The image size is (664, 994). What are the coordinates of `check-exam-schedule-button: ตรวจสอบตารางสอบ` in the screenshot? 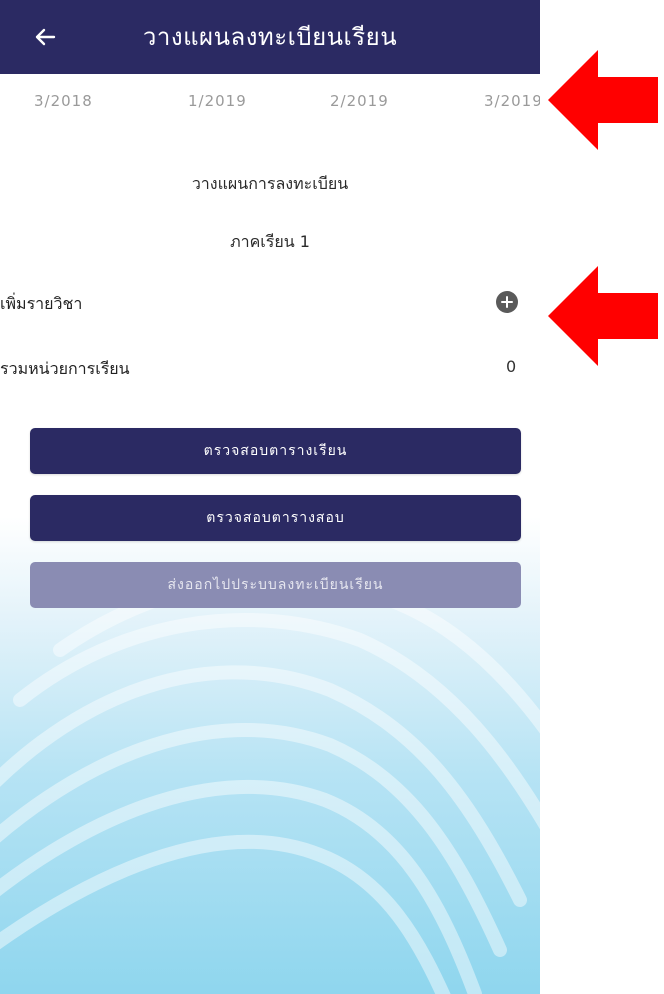 It's located at (275, 518).